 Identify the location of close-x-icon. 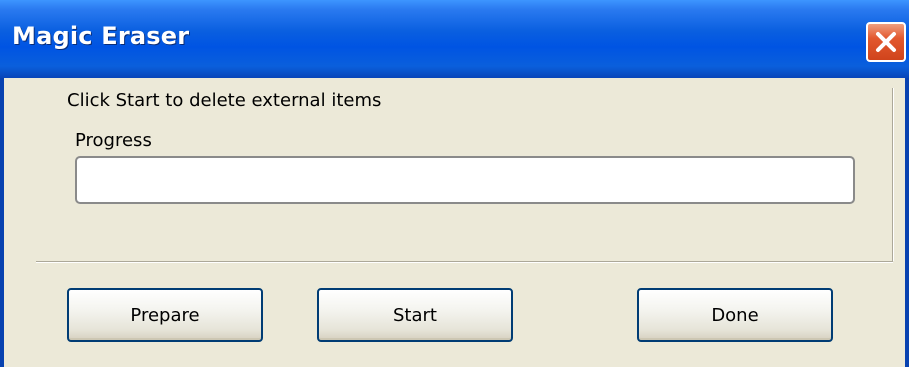
(886, 42).